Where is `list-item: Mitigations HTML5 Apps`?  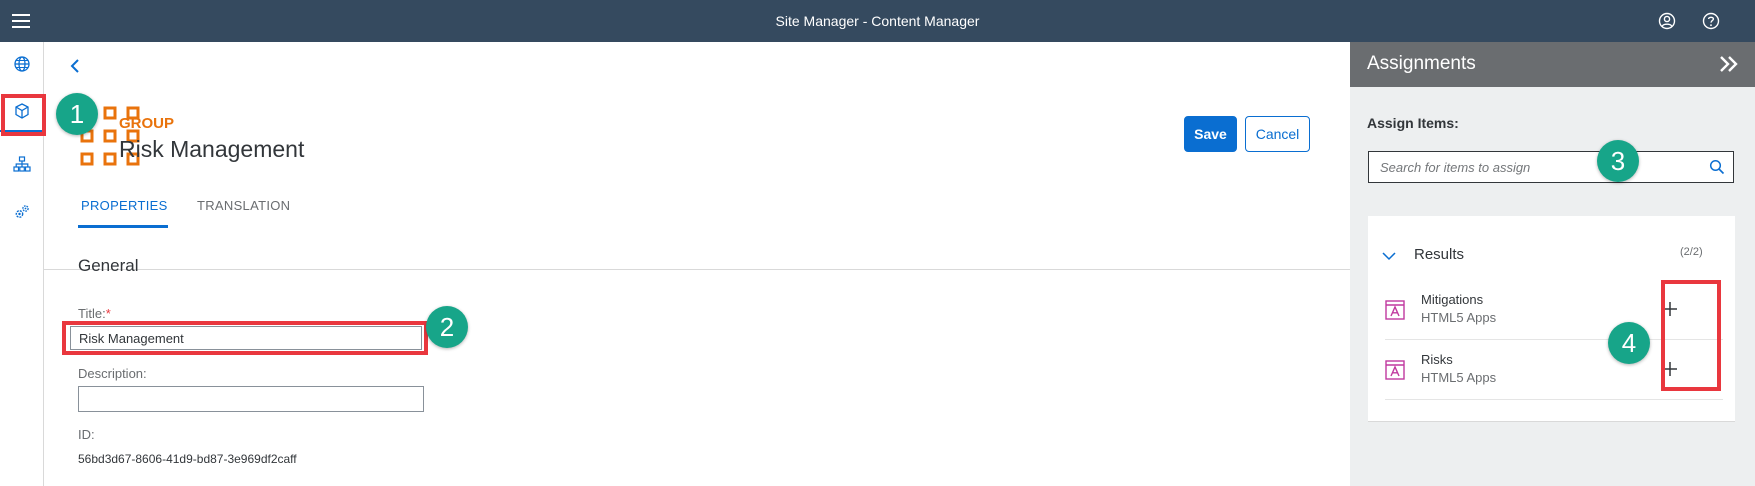 list-item: Mitigations HTML5 Apps is located at coordinates (1554, 310).